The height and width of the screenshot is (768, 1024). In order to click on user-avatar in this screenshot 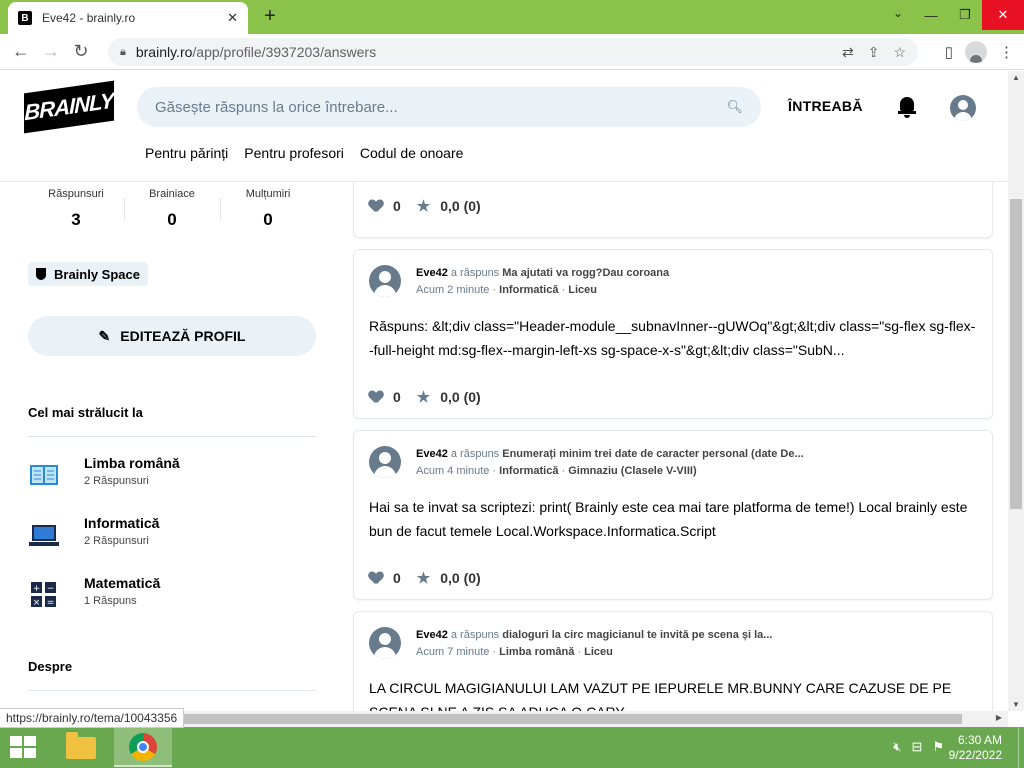, I will do `click(963, 108)`.